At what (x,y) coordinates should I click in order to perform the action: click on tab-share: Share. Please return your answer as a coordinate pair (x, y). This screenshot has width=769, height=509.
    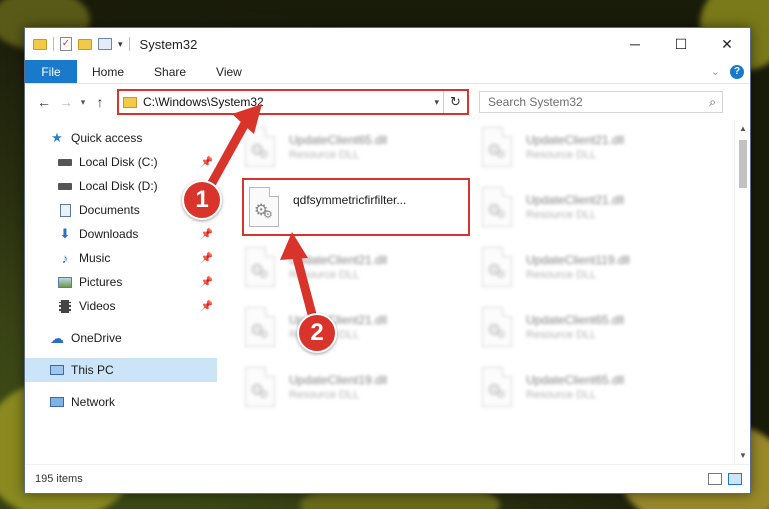
    Looking at the image, I should click on (170, 71).